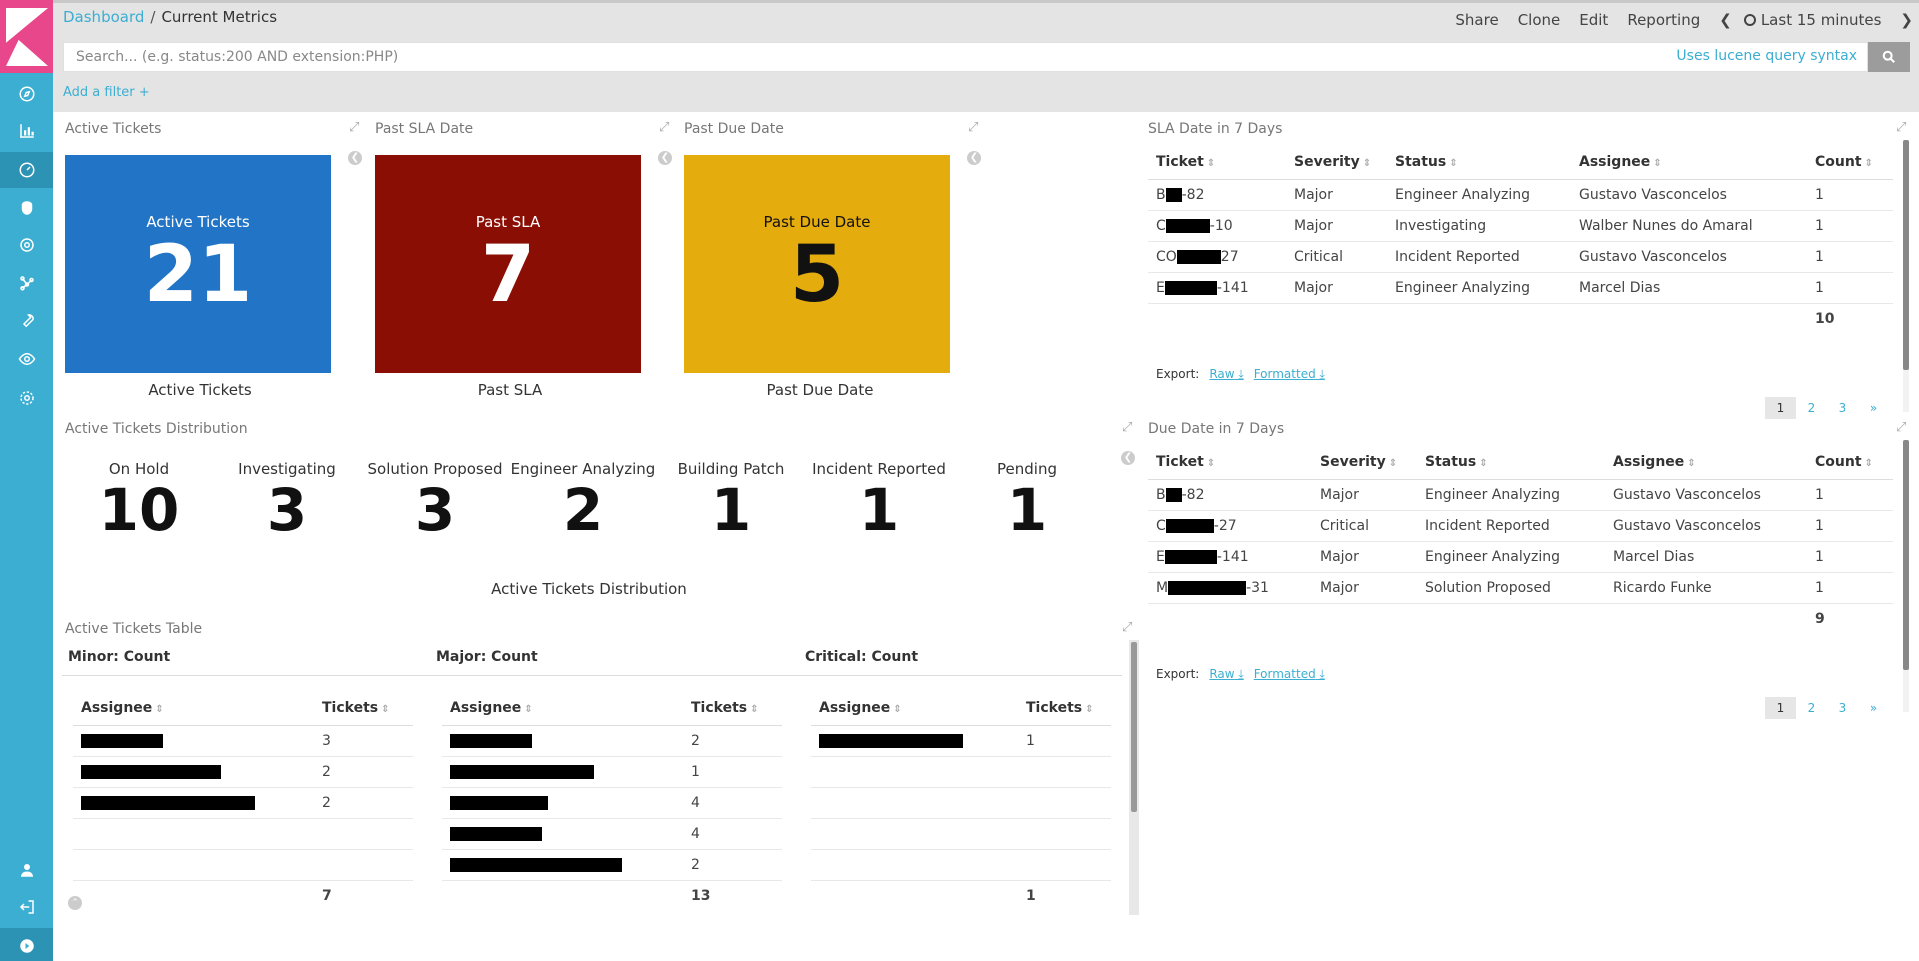 The width and height of the screenshot is (1919, 961). What do you see at coordinates (75, 903) in the screenshot?
I see `scroll-up-icon: ⌃` at bounding box center [75, 903].